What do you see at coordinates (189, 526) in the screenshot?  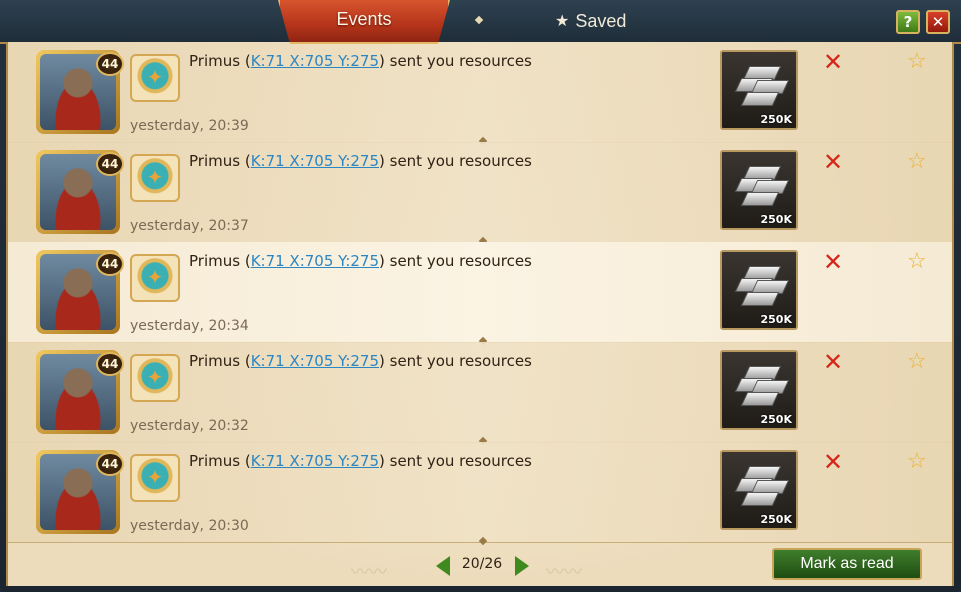 I see `event-time: yesterday, 20:30` at bounding box center [189, 526].